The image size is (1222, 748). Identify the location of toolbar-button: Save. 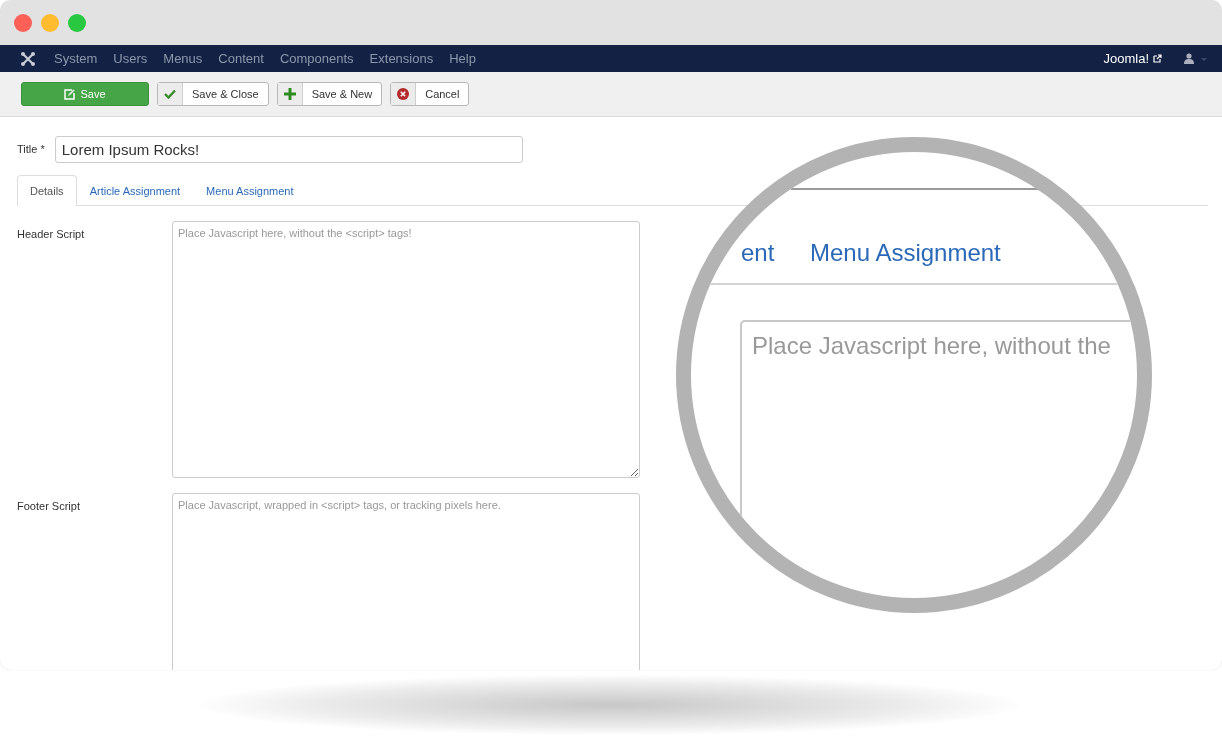
(85, 94).